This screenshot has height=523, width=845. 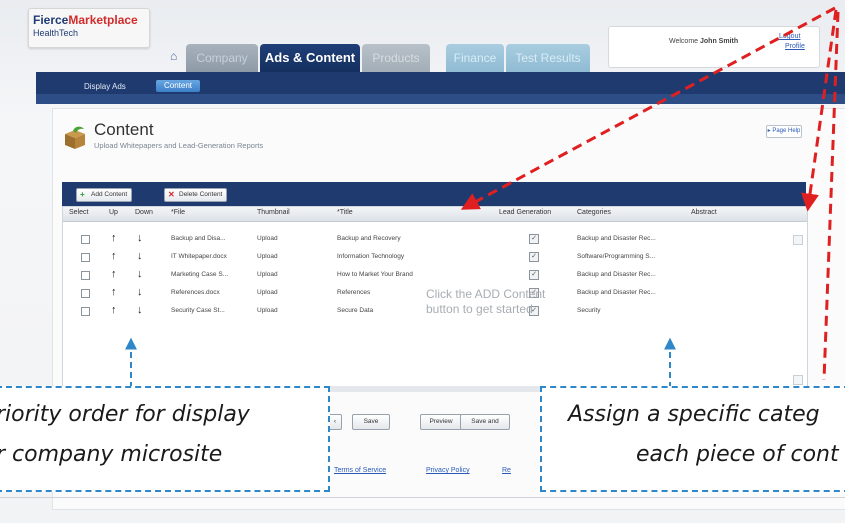 I want to click on callout-left-line1: riority order for display, so click(x=125, y=414).